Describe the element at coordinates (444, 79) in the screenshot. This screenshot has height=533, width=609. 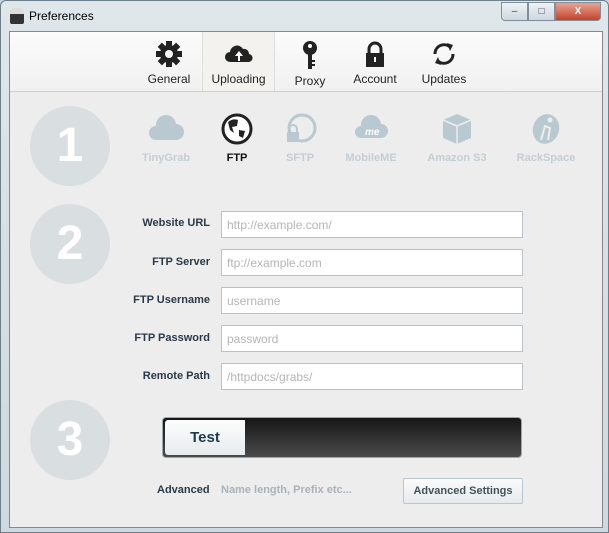
I see `tab-label: Updates` at that location.